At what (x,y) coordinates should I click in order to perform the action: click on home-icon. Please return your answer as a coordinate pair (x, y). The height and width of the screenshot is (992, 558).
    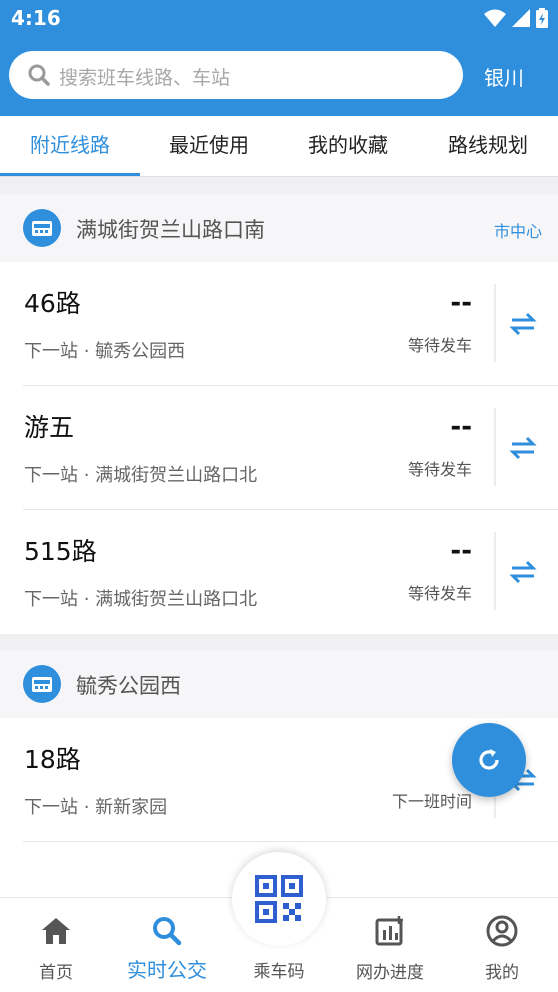
    Looking at the image, I should click on (56, 931).